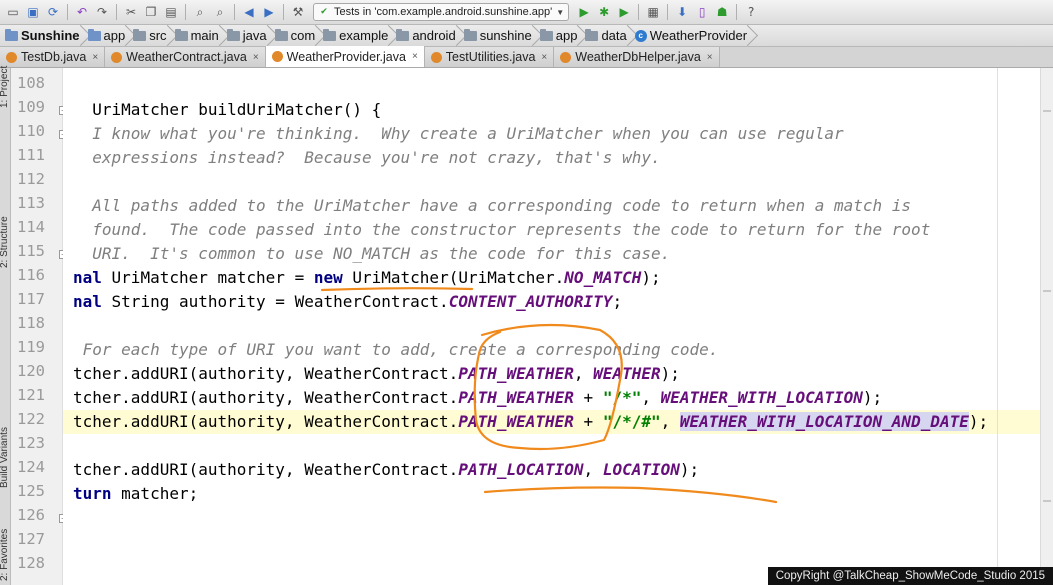 This screenshot has width=1053, height=585. Describe the element at coordinates (31, 491) in the screenshot. I see `line-number: 125` at that location.